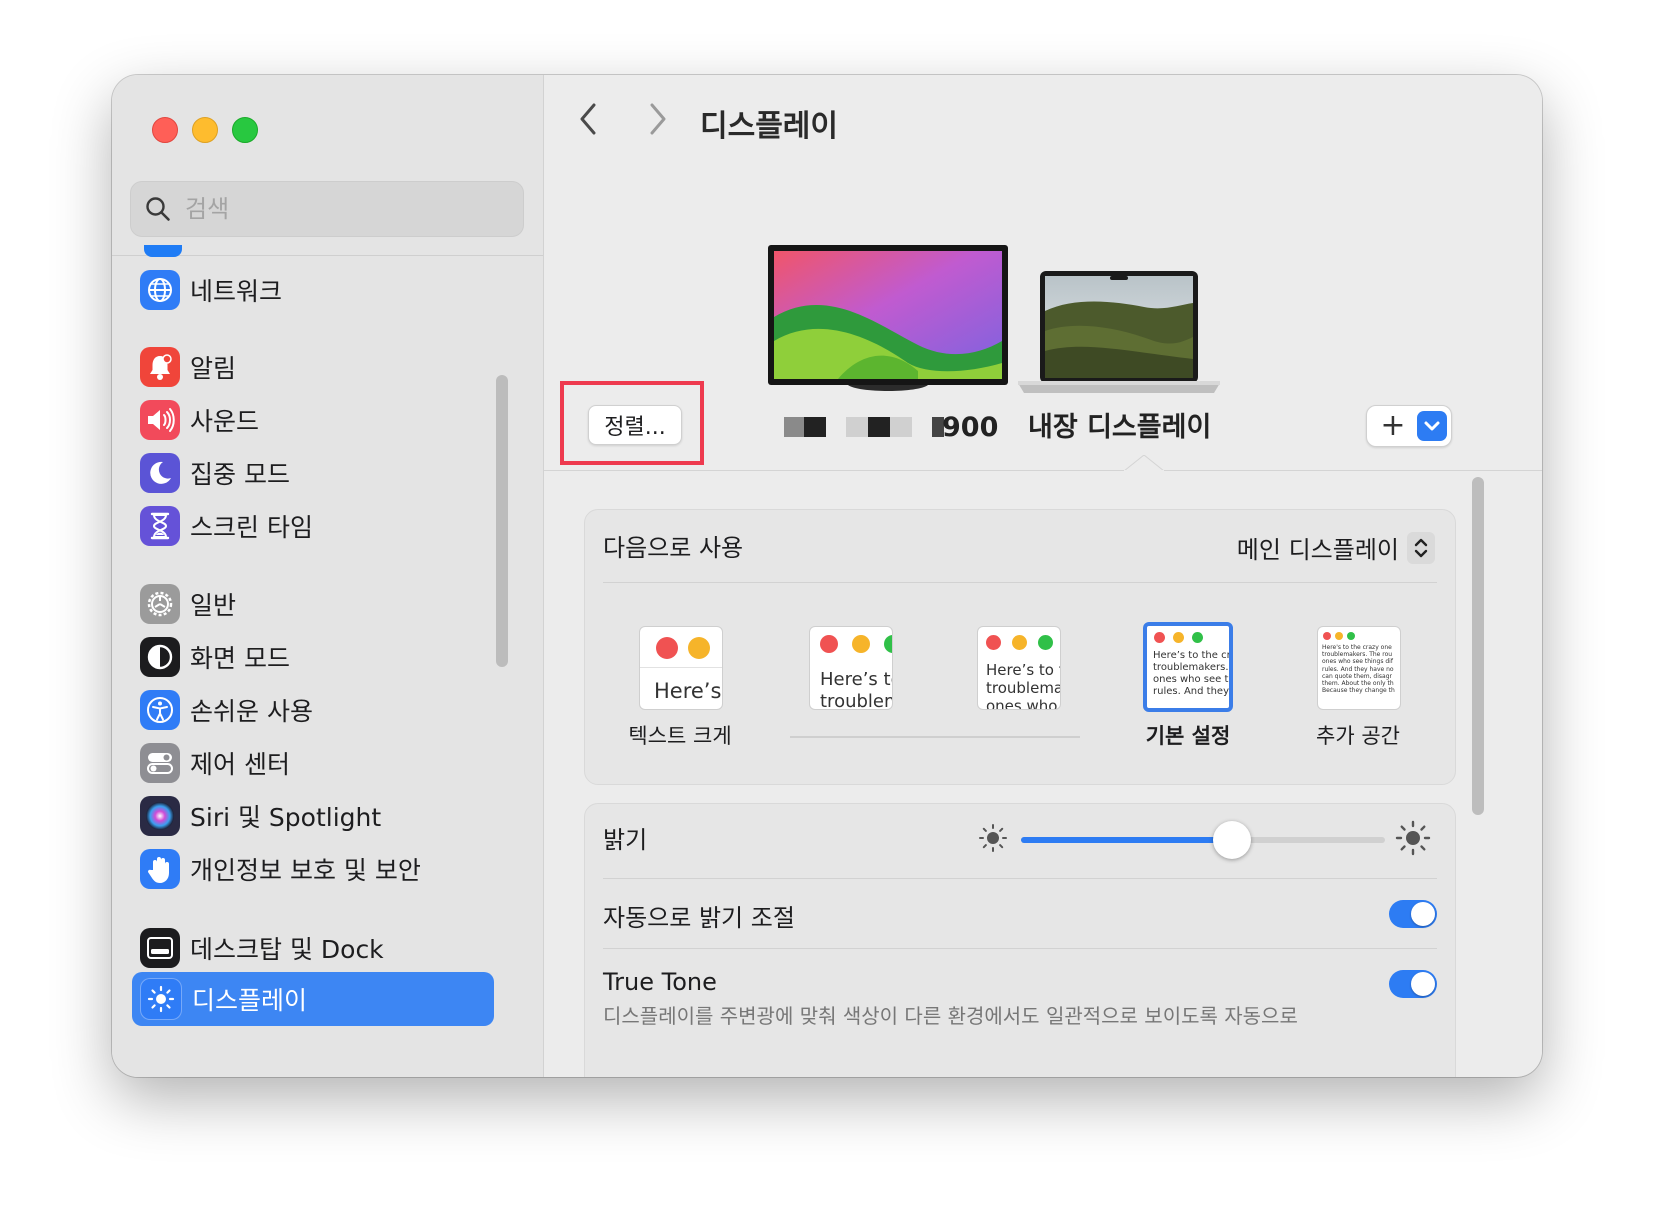 This screenshot has width=1654, height=1226. Describe the element at coordinates (240, 658) in the screenshot. I see `sidebar-item-label: 화면 모드` at that location.